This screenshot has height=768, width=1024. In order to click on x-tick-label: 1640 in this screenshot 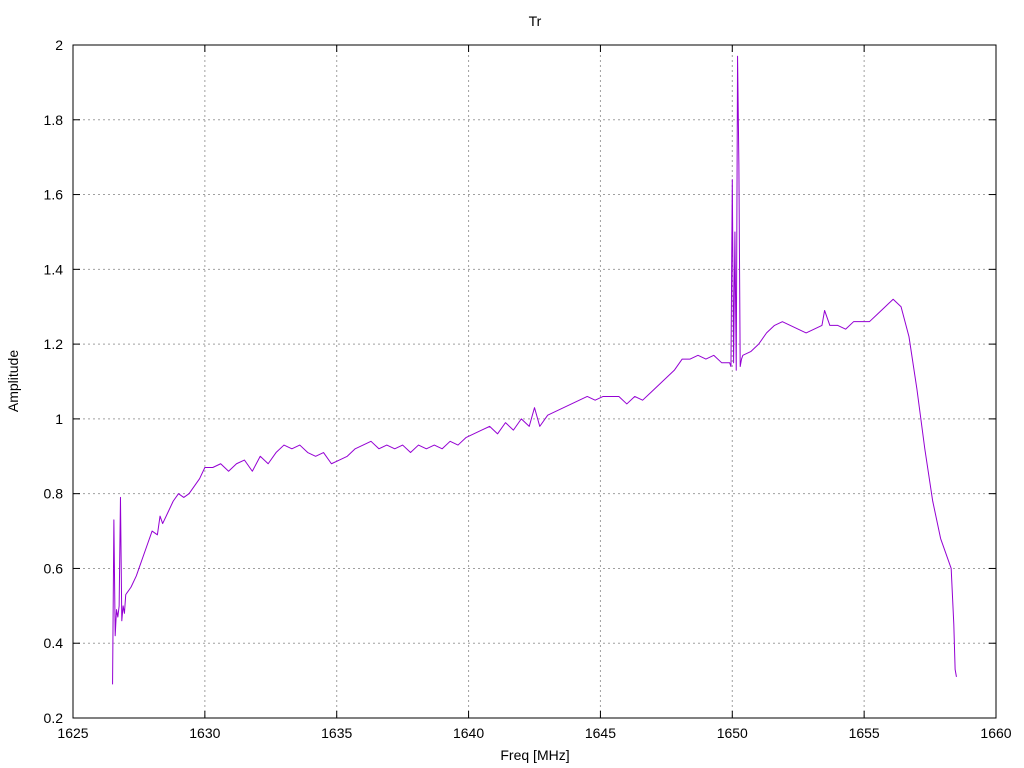, I will do `click(468, 733)`.